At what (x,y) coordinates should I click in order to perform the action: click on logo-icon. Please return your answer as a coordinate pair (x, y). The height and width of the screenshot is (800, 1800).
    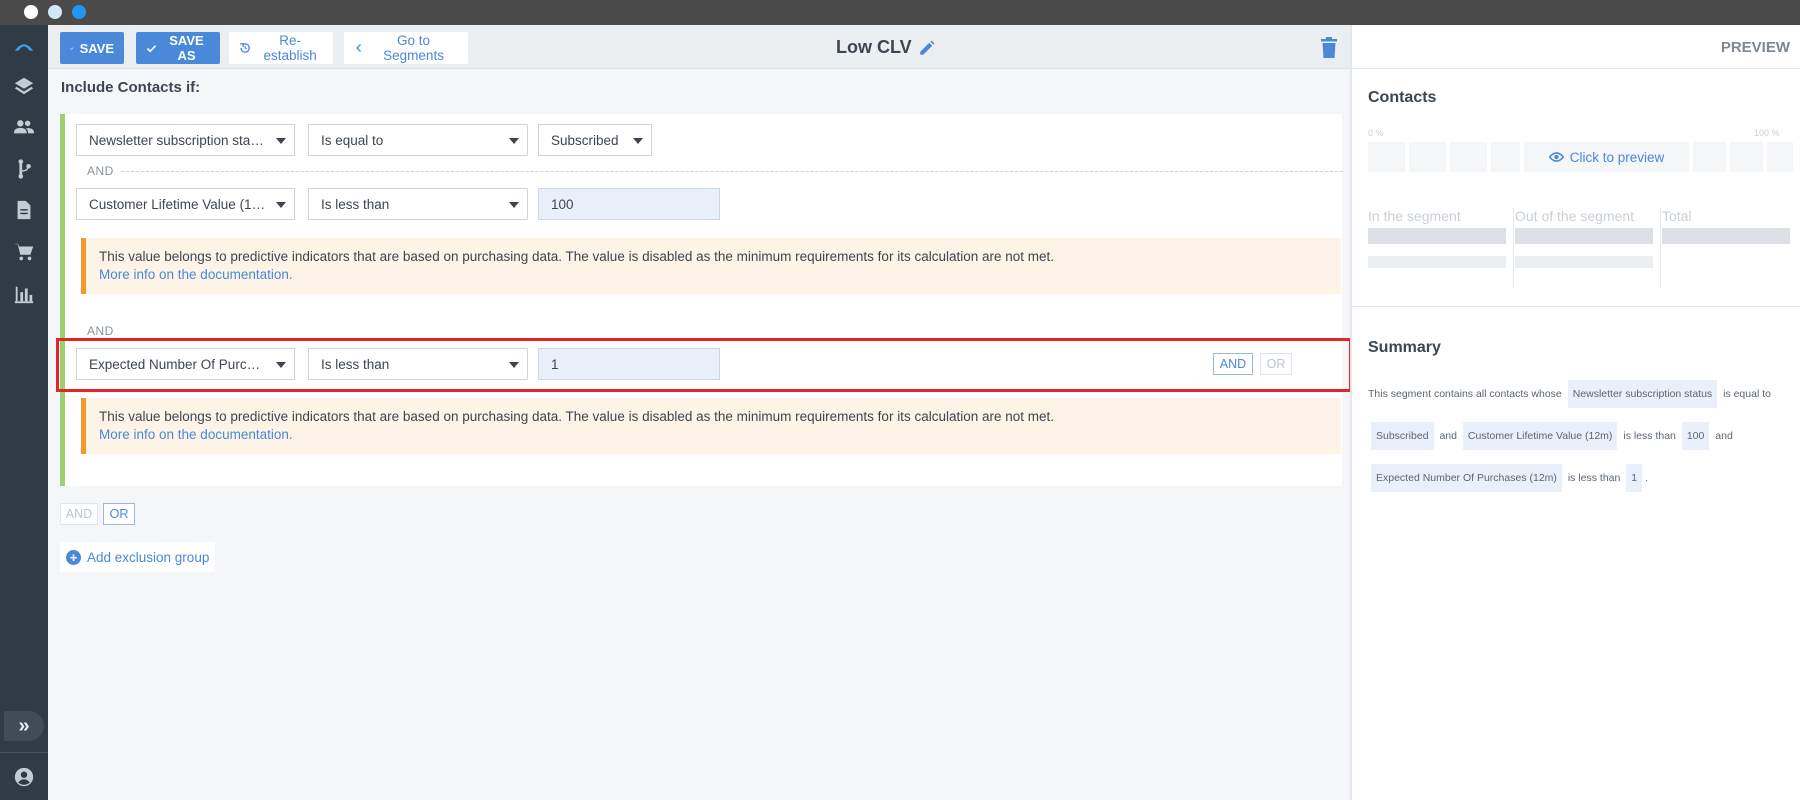
    Looking at the image, I should click on (24, 47).